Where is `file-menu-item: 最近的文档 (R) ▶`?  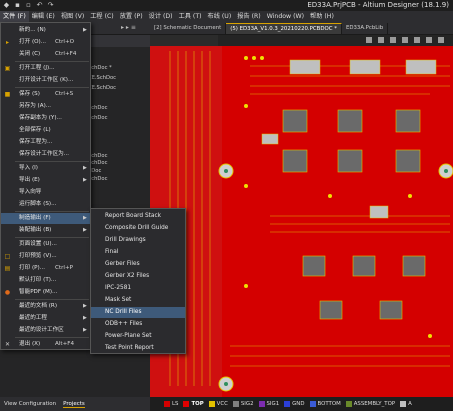 file-menu-item: 最近的文档 (R) ▶ is located at coordinates (45, 306).